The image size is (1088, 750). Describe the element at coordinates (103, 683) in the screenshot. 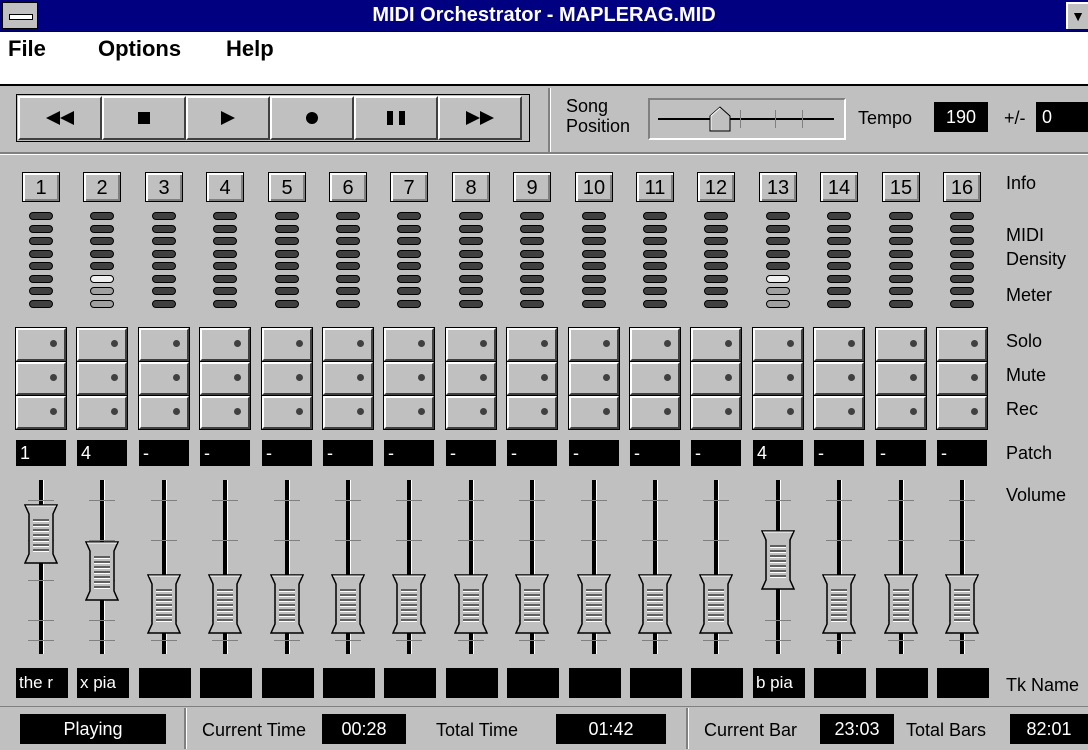

I see `track-name-2: x pia` at that location.